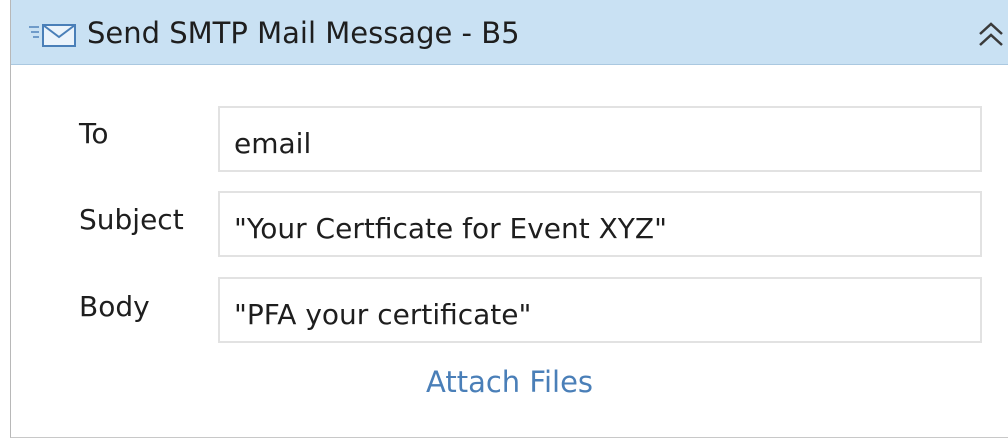 The image size is (1008, 440). Describe the element at coordinates (114, 306) in the screenshot. I see `body-label: Body` at that location.